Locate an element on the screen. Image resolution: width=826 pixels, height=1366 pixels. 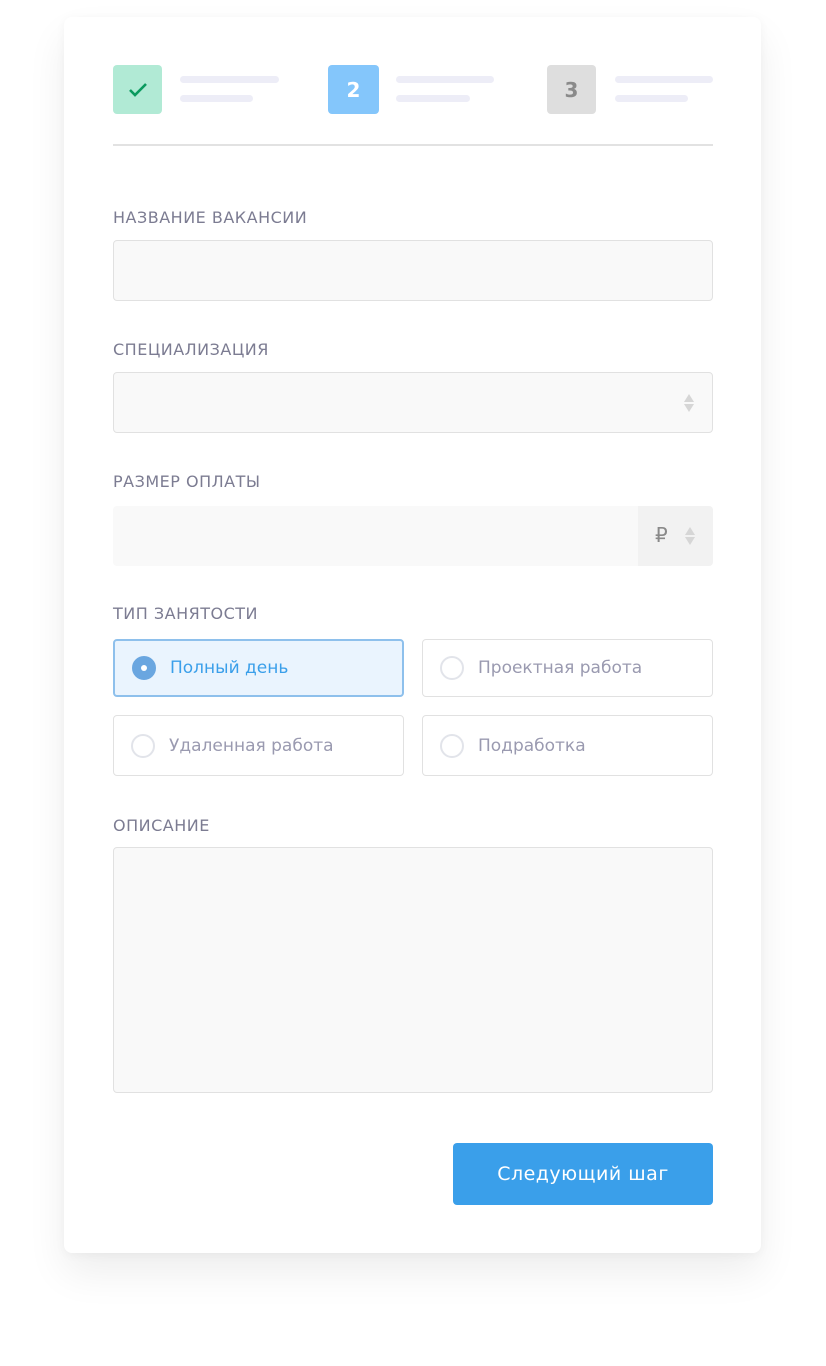
step-number: 3 is located at coordinates (571, 89).